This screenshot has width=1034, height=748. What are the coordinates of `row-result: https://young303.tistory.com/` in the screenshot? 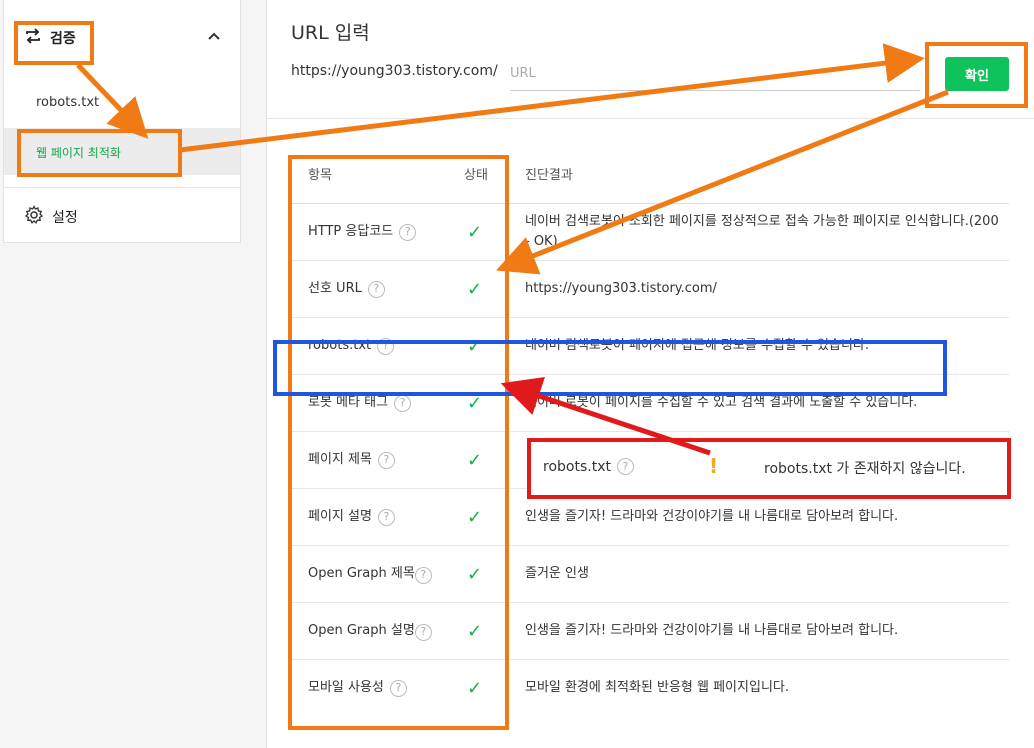 It's located at (621, 288).